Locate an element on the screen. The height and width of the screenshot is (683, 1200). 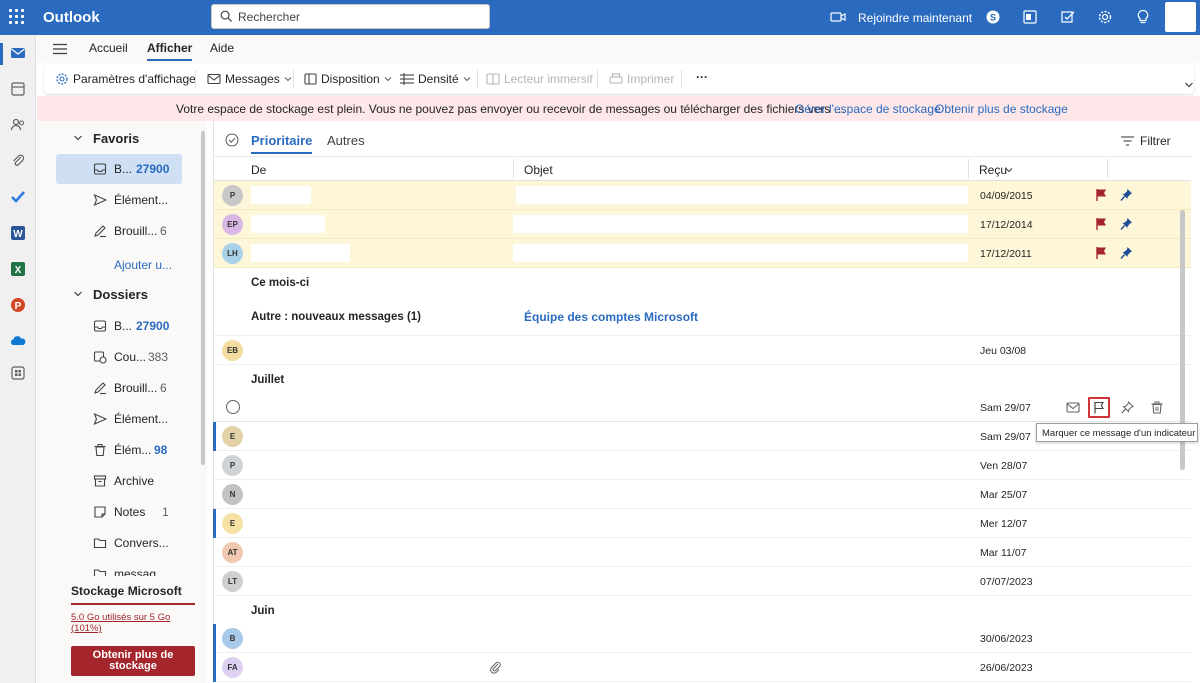
folders-header: Dossiers is located at coordinates (120, 294).